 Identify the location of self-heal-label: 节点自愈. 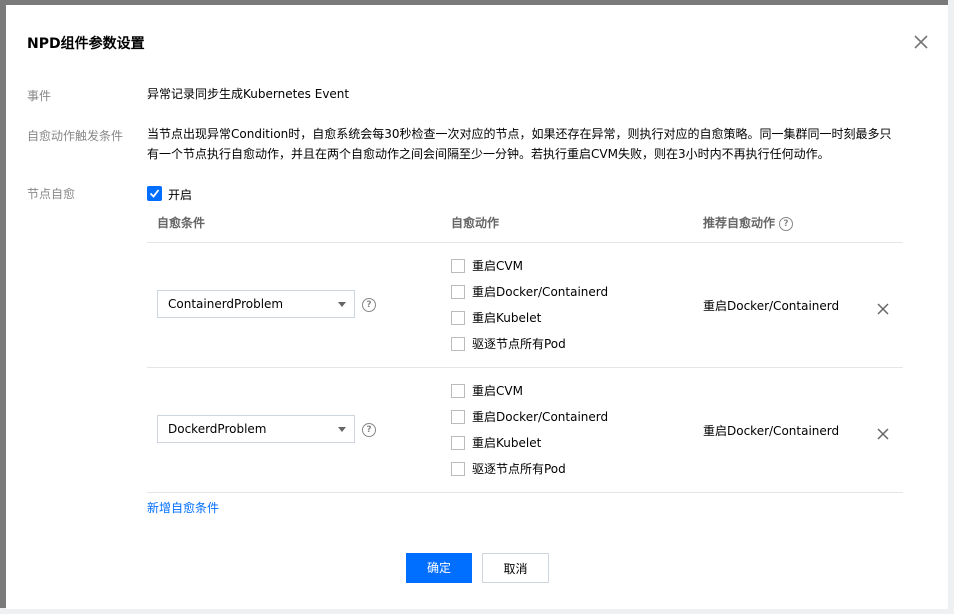
(51, 194).